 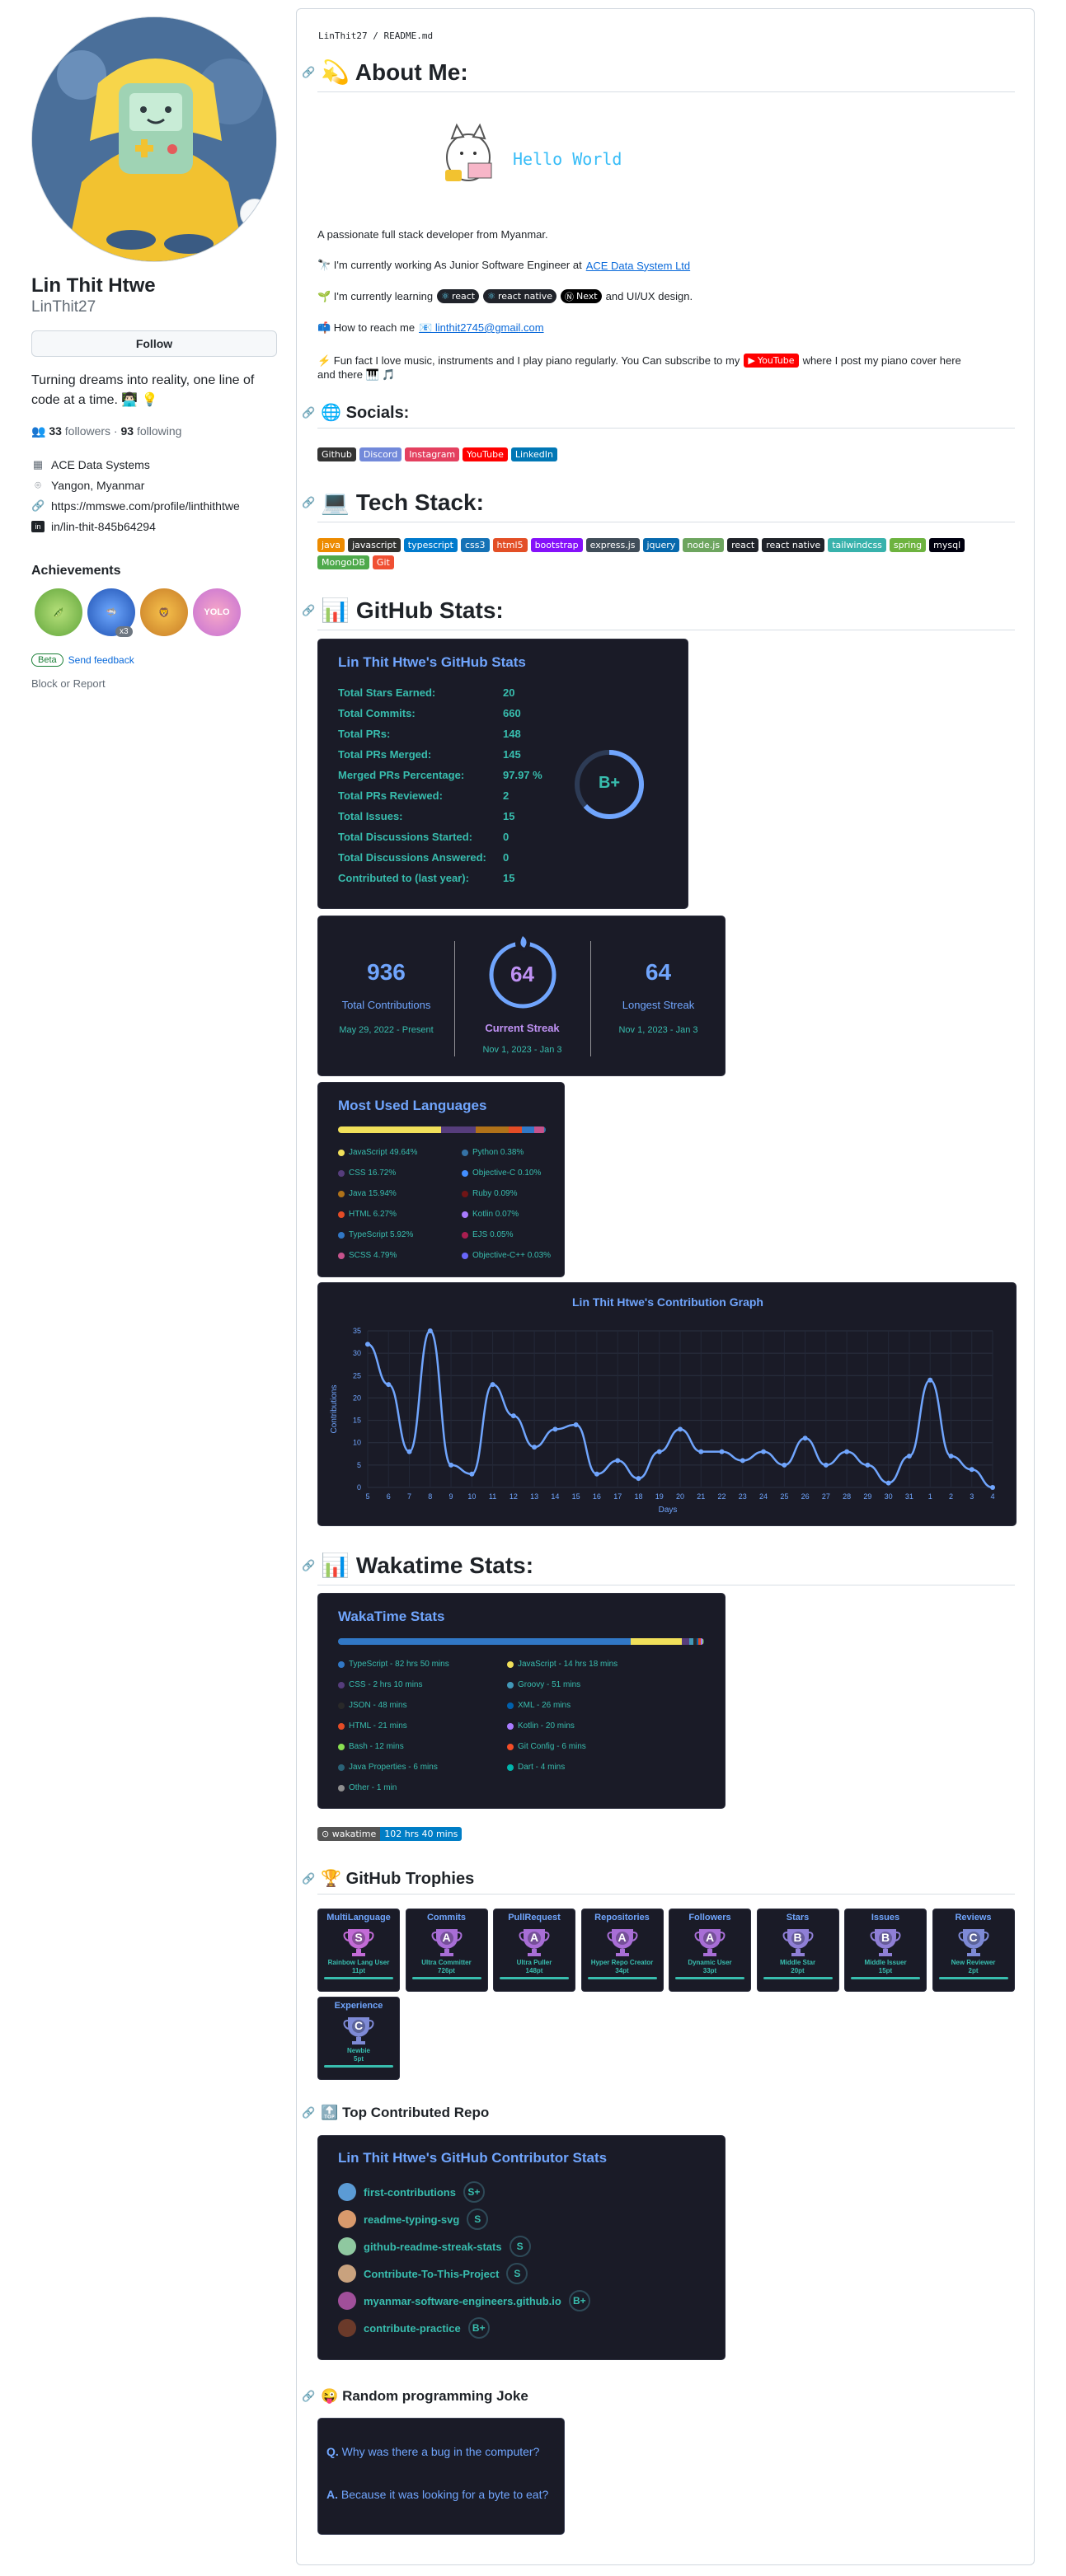 I want to click on language-dot-icon, so click(x=341, y=1214).